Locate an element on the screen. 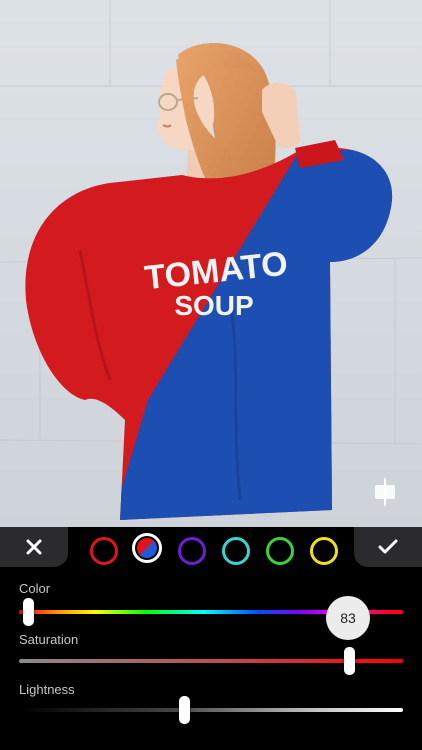 Image resolution: width=422 pixels, height=750 pixels. saturation-slider-label: Saturation is located at coordinates (49, 639).